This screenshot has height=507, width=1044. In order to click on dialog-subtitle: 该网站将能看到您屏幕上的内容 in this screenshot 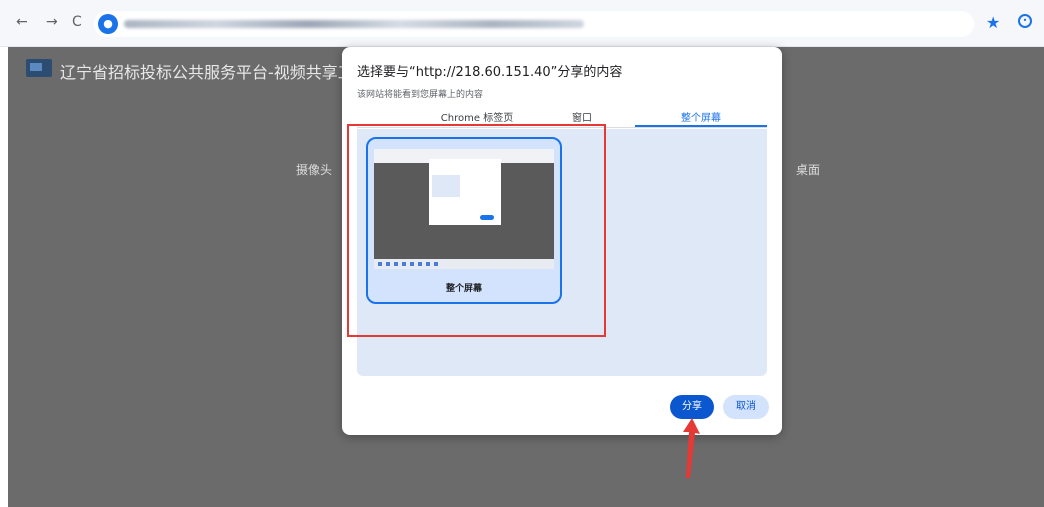, I will do `click(420, 95)`.